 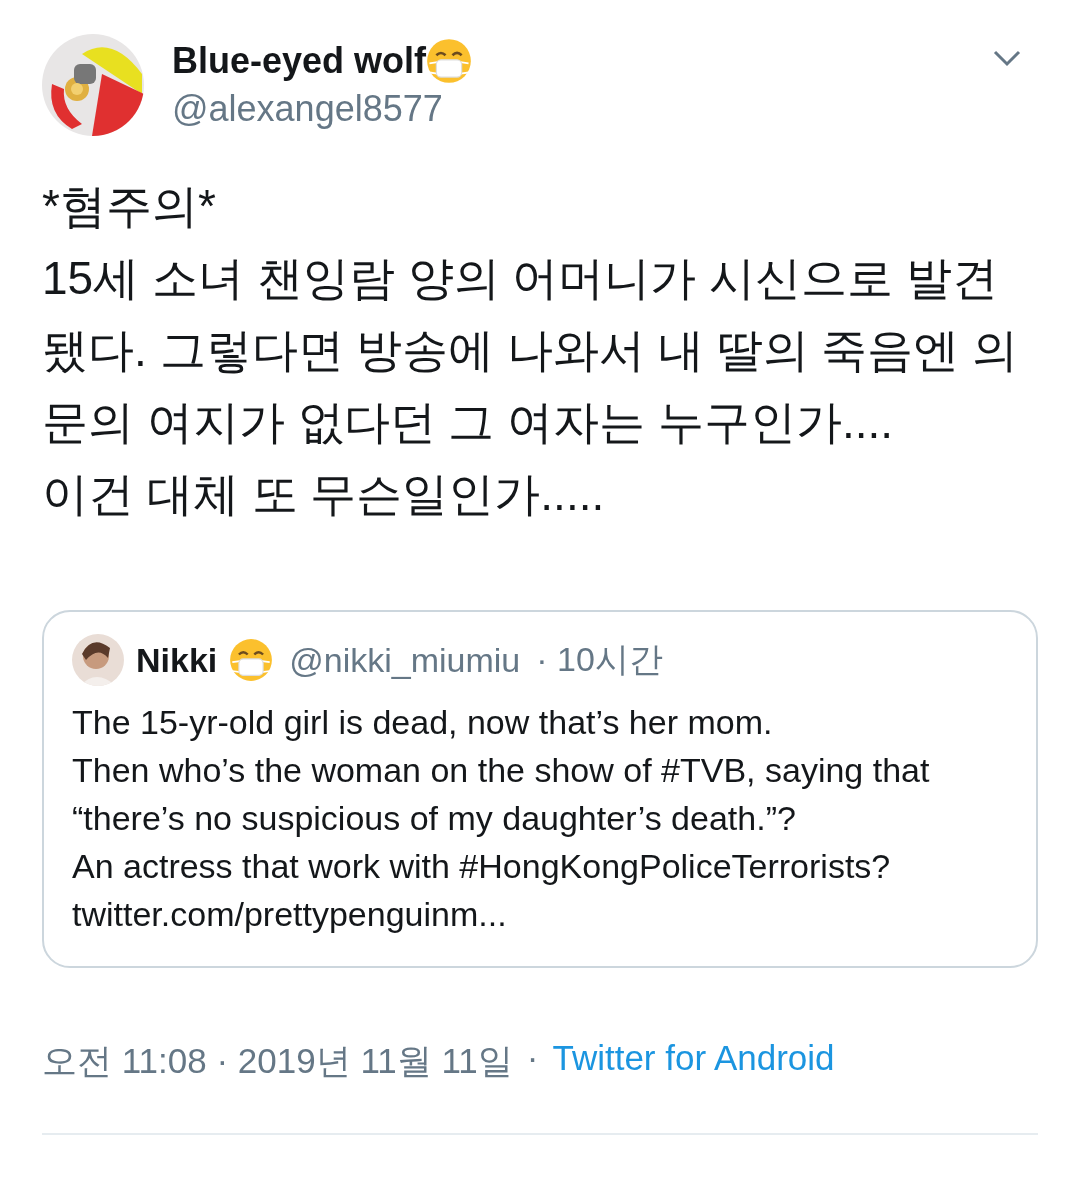 I want to click on quoted-author-handle: @nikki_miumiu, so click(x=405, y=660).